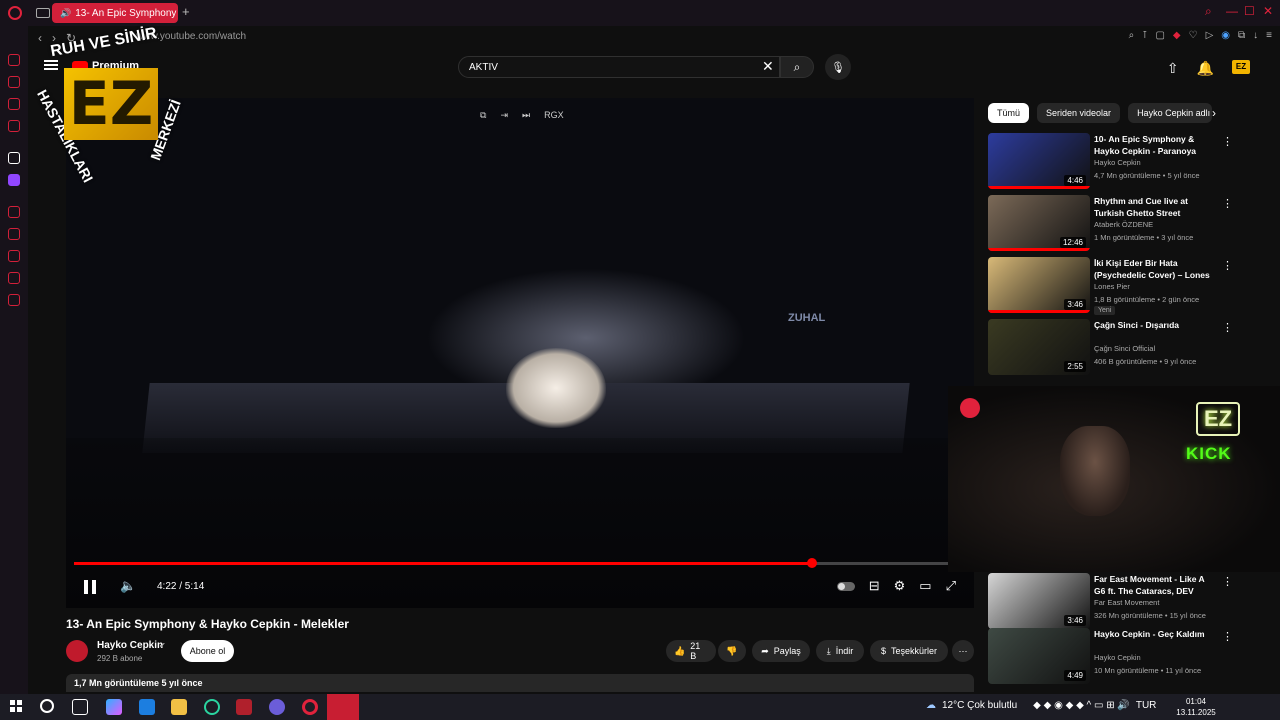 This screenshot has height=720, width=1280. I want to click on video-thumbnail: 4:49, so click(1039, 656).